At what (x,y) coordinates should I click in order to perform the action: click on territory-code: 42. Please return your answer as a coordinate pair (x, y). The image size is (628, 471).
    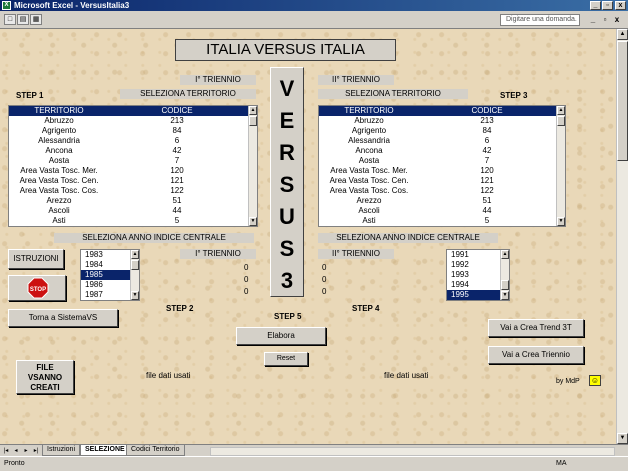
    Looking at the image, I should click on (177, 150).